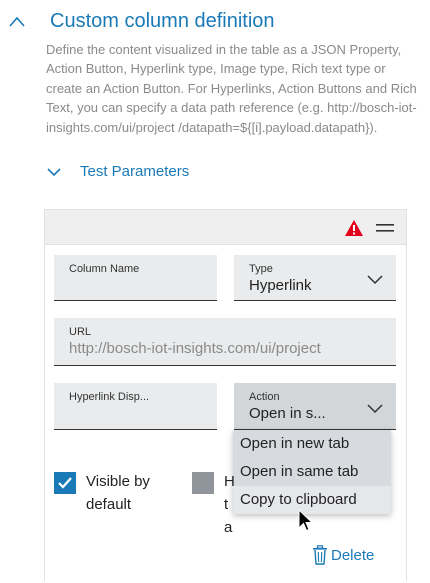 The height and width of the screenshot is (583, 430). I want to click on test-parameters-toggle: Test Parameters, so click(117, 171).